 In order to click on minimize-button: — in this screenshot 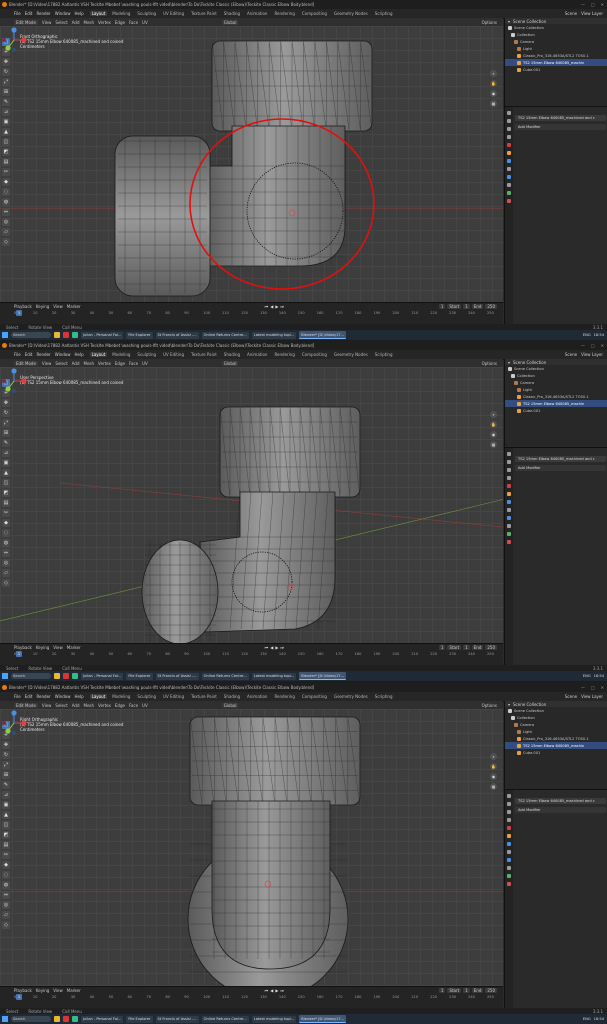, I will do `click(583, 4)`.